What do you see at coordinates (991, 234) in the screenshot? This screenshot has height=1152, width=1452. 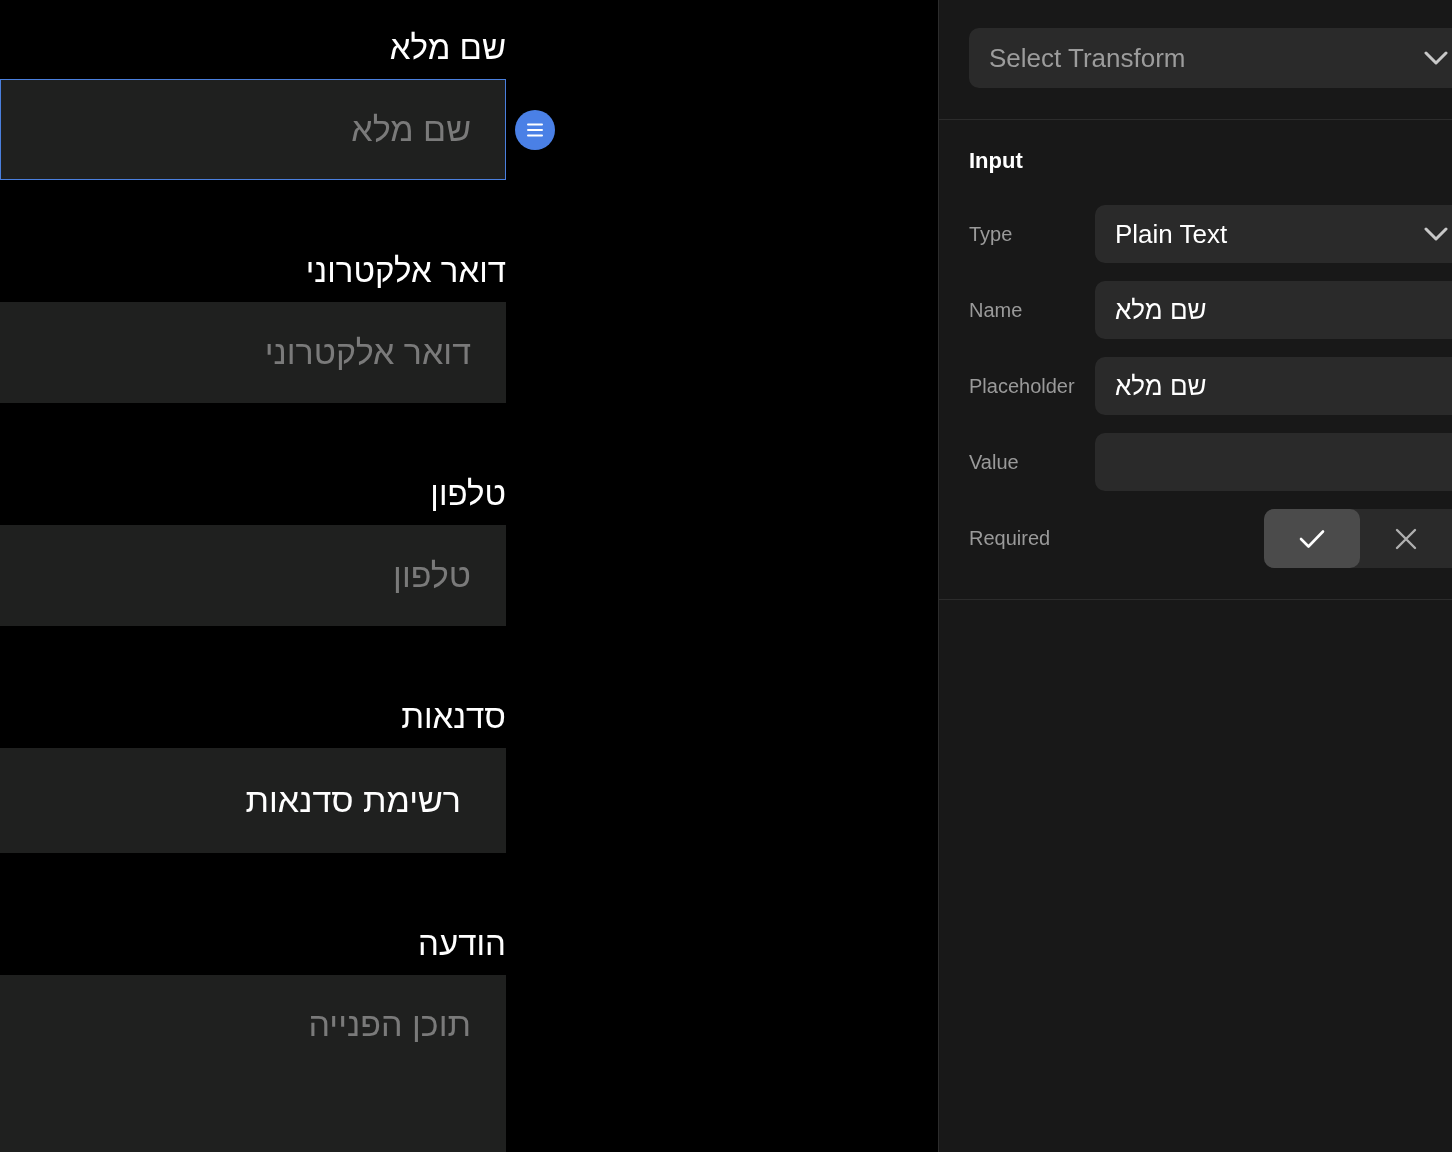 I see `property-label: Type` at bounding box center [991, 234].